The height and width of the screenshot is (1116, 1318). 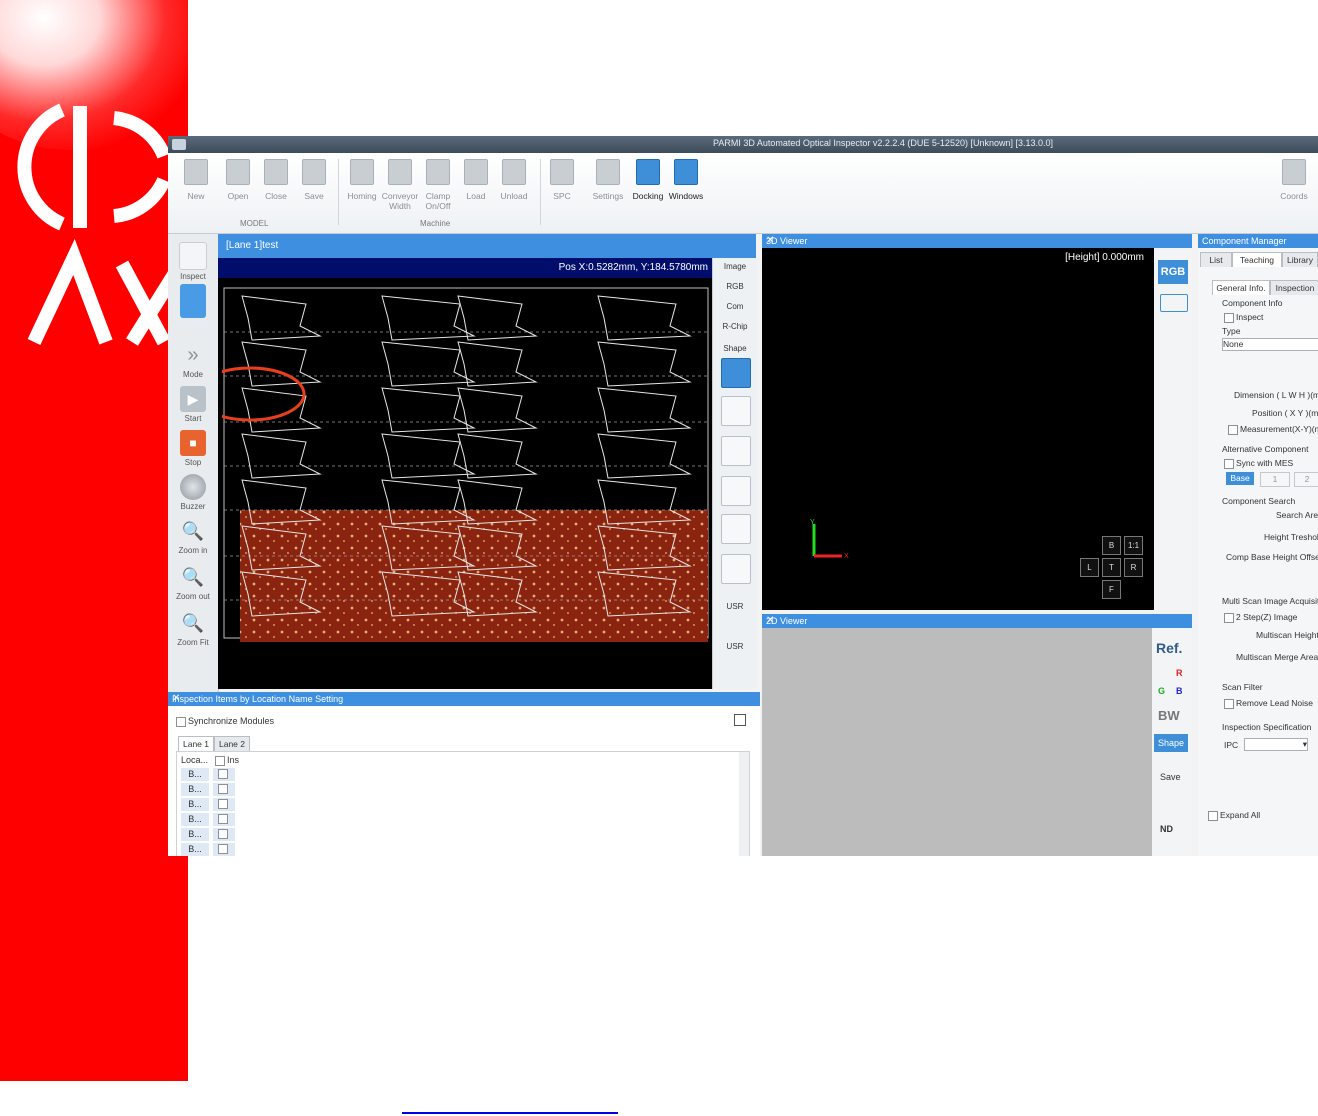 I want to click on remove-lead-noise-checkbox: Remove Lead Noise, so click(x=1268, y=703).